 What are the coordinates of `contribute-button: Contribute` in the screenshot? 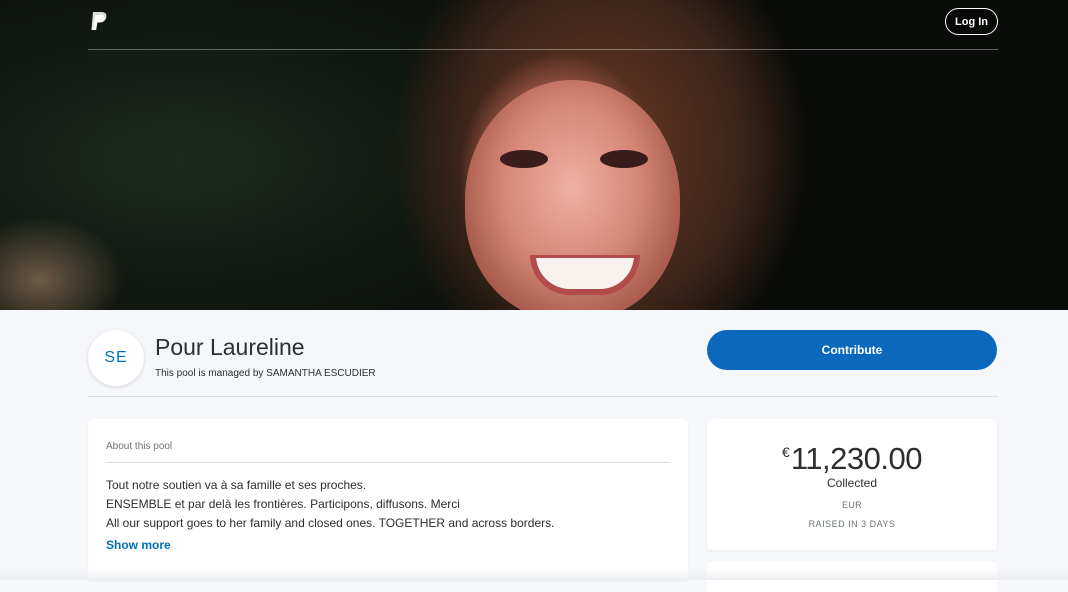 It's located at (852, 350).